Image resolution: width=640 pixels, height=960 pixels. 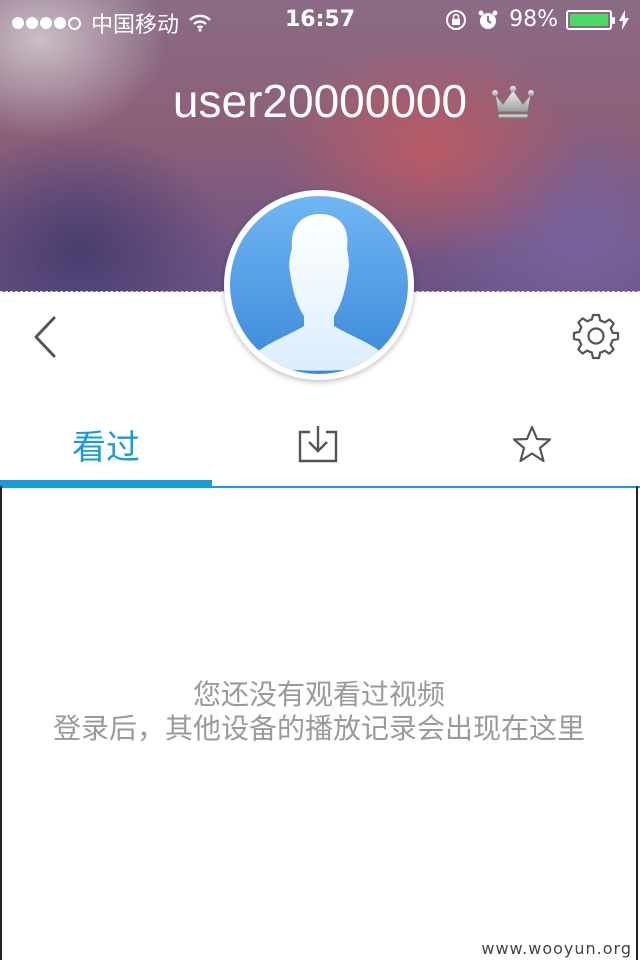 What do you see at coordinates (106, 447) in the screenshot?
I see `tab-watched-label: 看过` at bounding box center [106, 447].